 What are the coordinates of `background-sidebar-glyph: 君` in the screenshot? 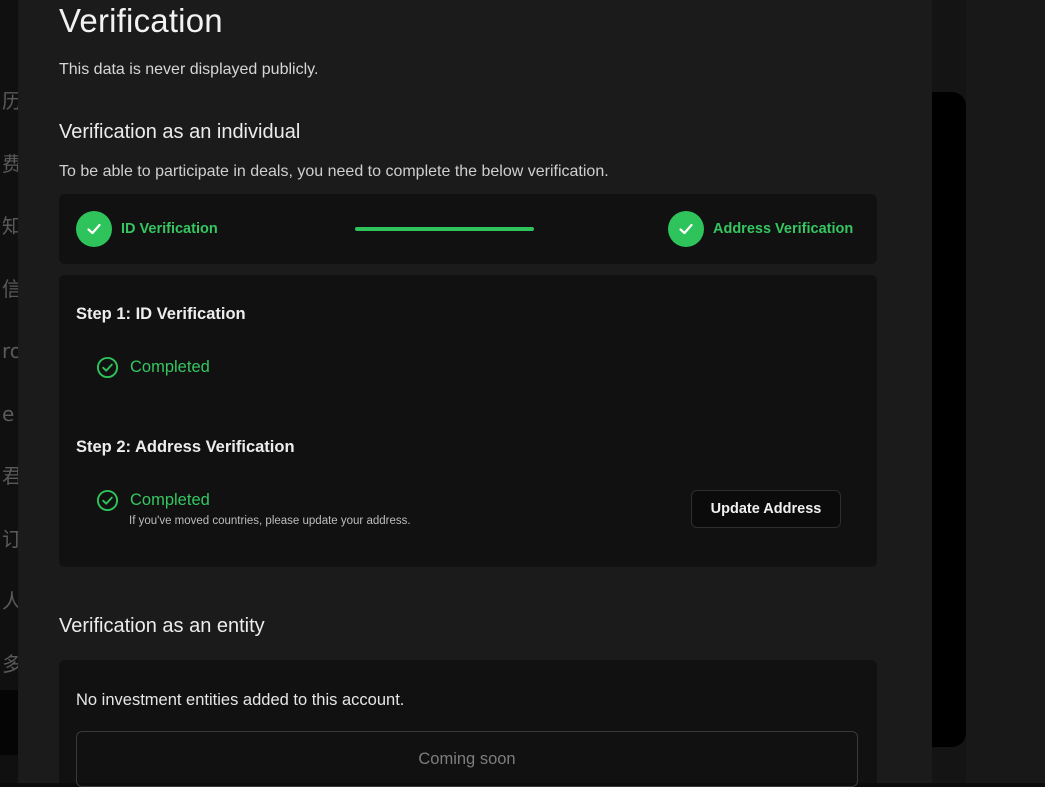 It's located at (10, 476).